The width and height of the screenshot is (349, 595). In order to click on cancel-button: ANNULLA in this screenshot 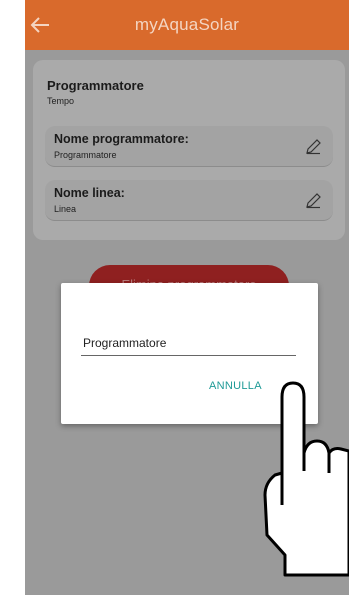, I will do `click(235, 386)`.